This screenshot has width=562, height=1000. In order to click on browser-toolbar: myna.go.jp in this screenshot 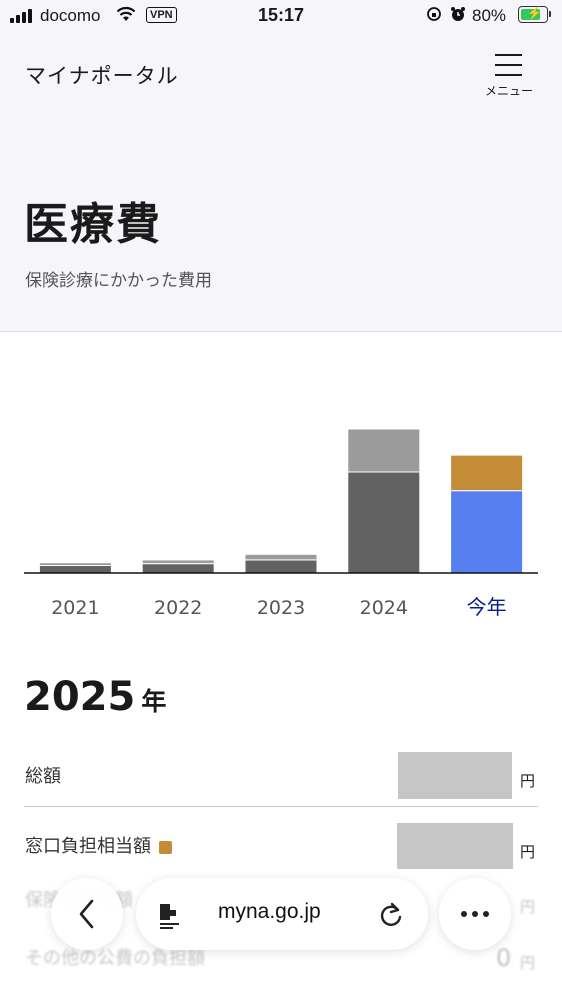, I will do `click(281, 934)`.